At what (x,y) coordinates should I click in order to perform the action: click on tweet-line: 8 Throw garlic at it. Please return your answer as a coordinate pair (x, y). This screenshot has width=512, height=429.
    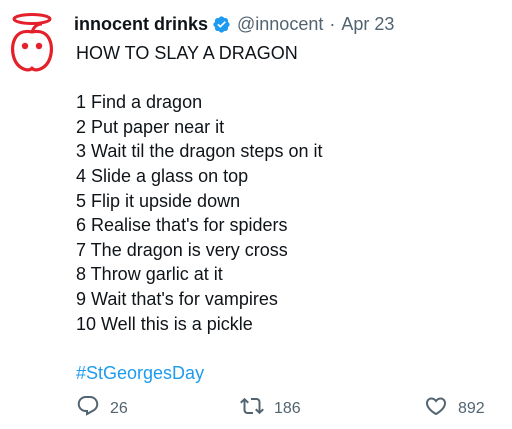
    Looking at the image, I should click on (149, 274).